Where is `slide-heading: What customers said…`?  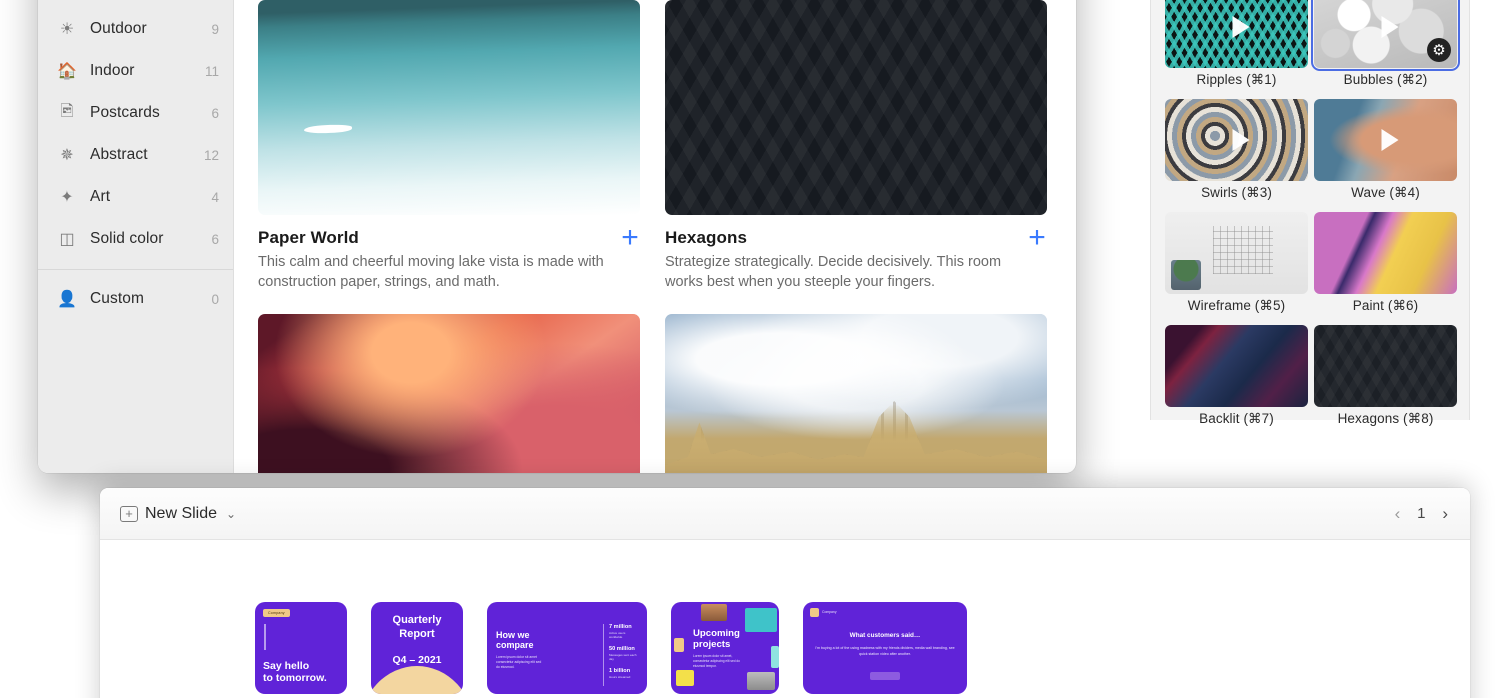 slide-heading: What customers said… is located at coordinates (885, 635).